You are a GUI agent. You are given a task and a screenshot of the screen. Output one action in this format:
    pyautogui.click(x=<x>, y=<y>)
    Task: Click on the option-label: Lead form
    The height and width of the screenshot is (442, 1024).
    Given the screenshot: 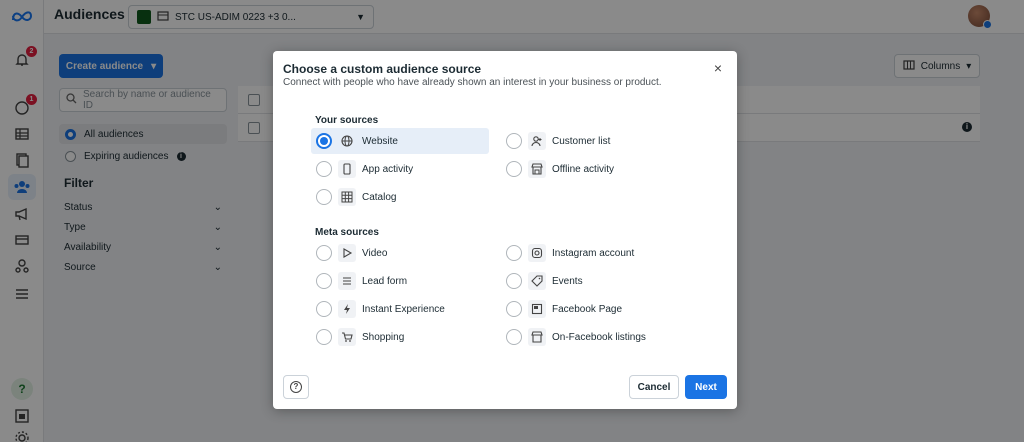 What is the action you would take?
    pyautogui.click(x=385, y=281)
    